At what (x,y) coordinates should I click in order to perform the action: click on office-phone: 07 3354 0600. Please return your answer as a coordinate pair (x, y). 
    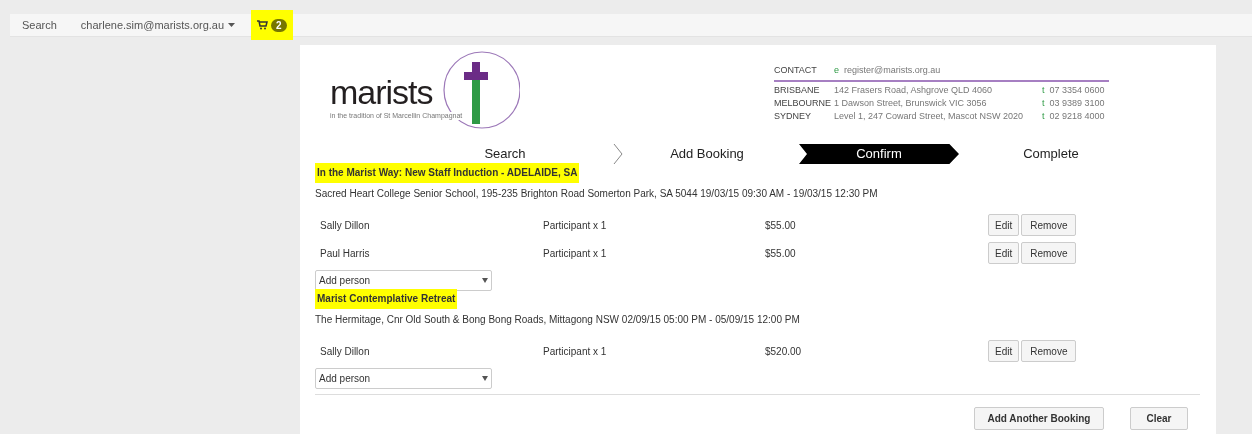
    Looking at the image, I should click on (1077, 89).